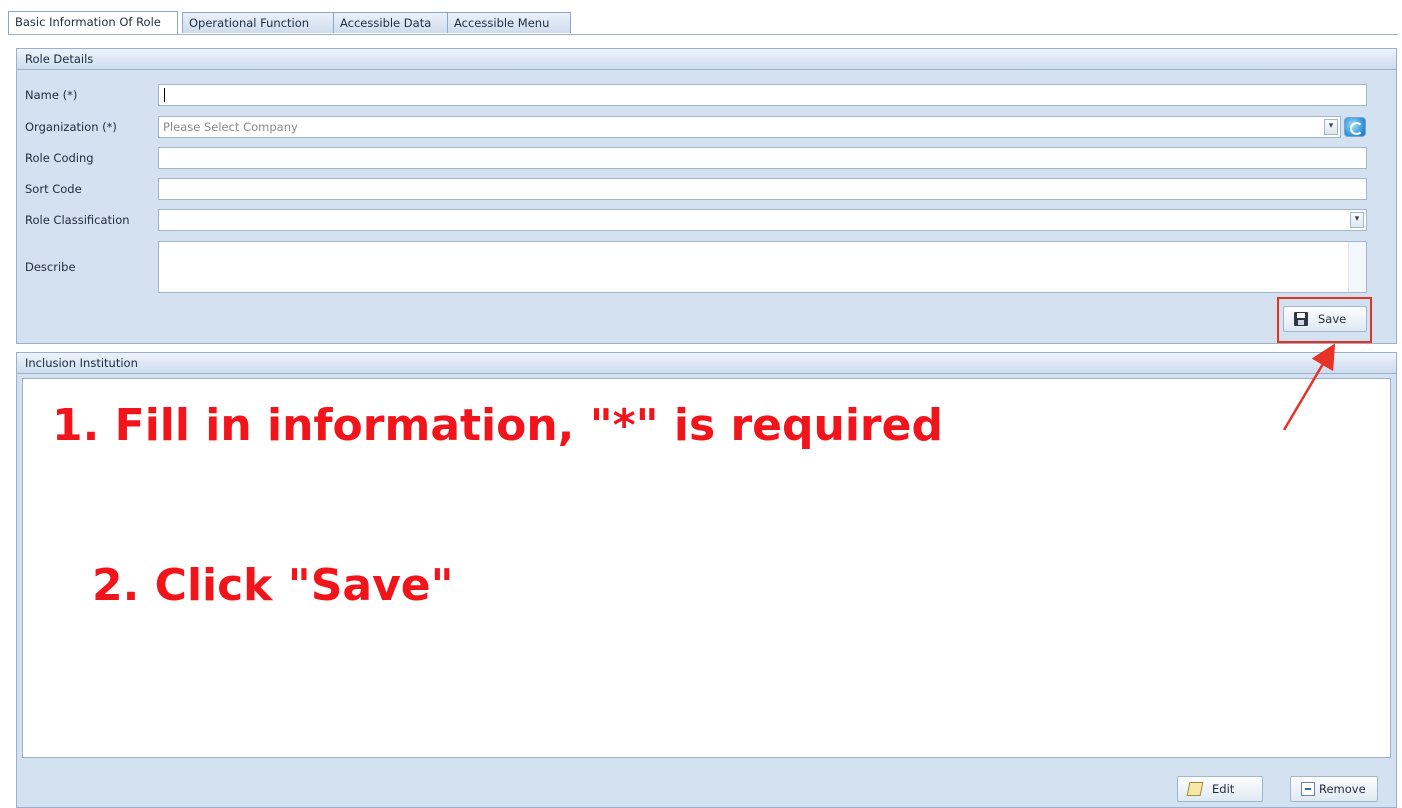 The width and height of the screenshot is (1402, 808). What do you see at coordinates (706, 59) in the screenshot?
I see `role-details-header: Role Details` at bounding box center [706, 59].